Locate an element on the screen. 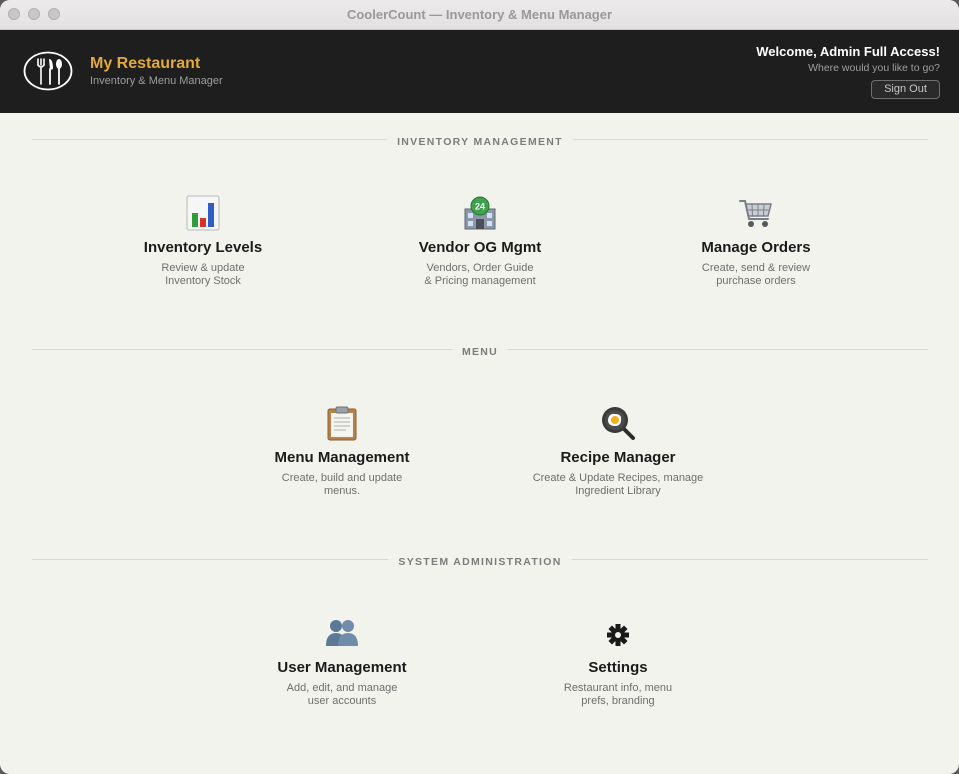  card-description-line: Restaurant info, menu is located at coordinates (618, 688).